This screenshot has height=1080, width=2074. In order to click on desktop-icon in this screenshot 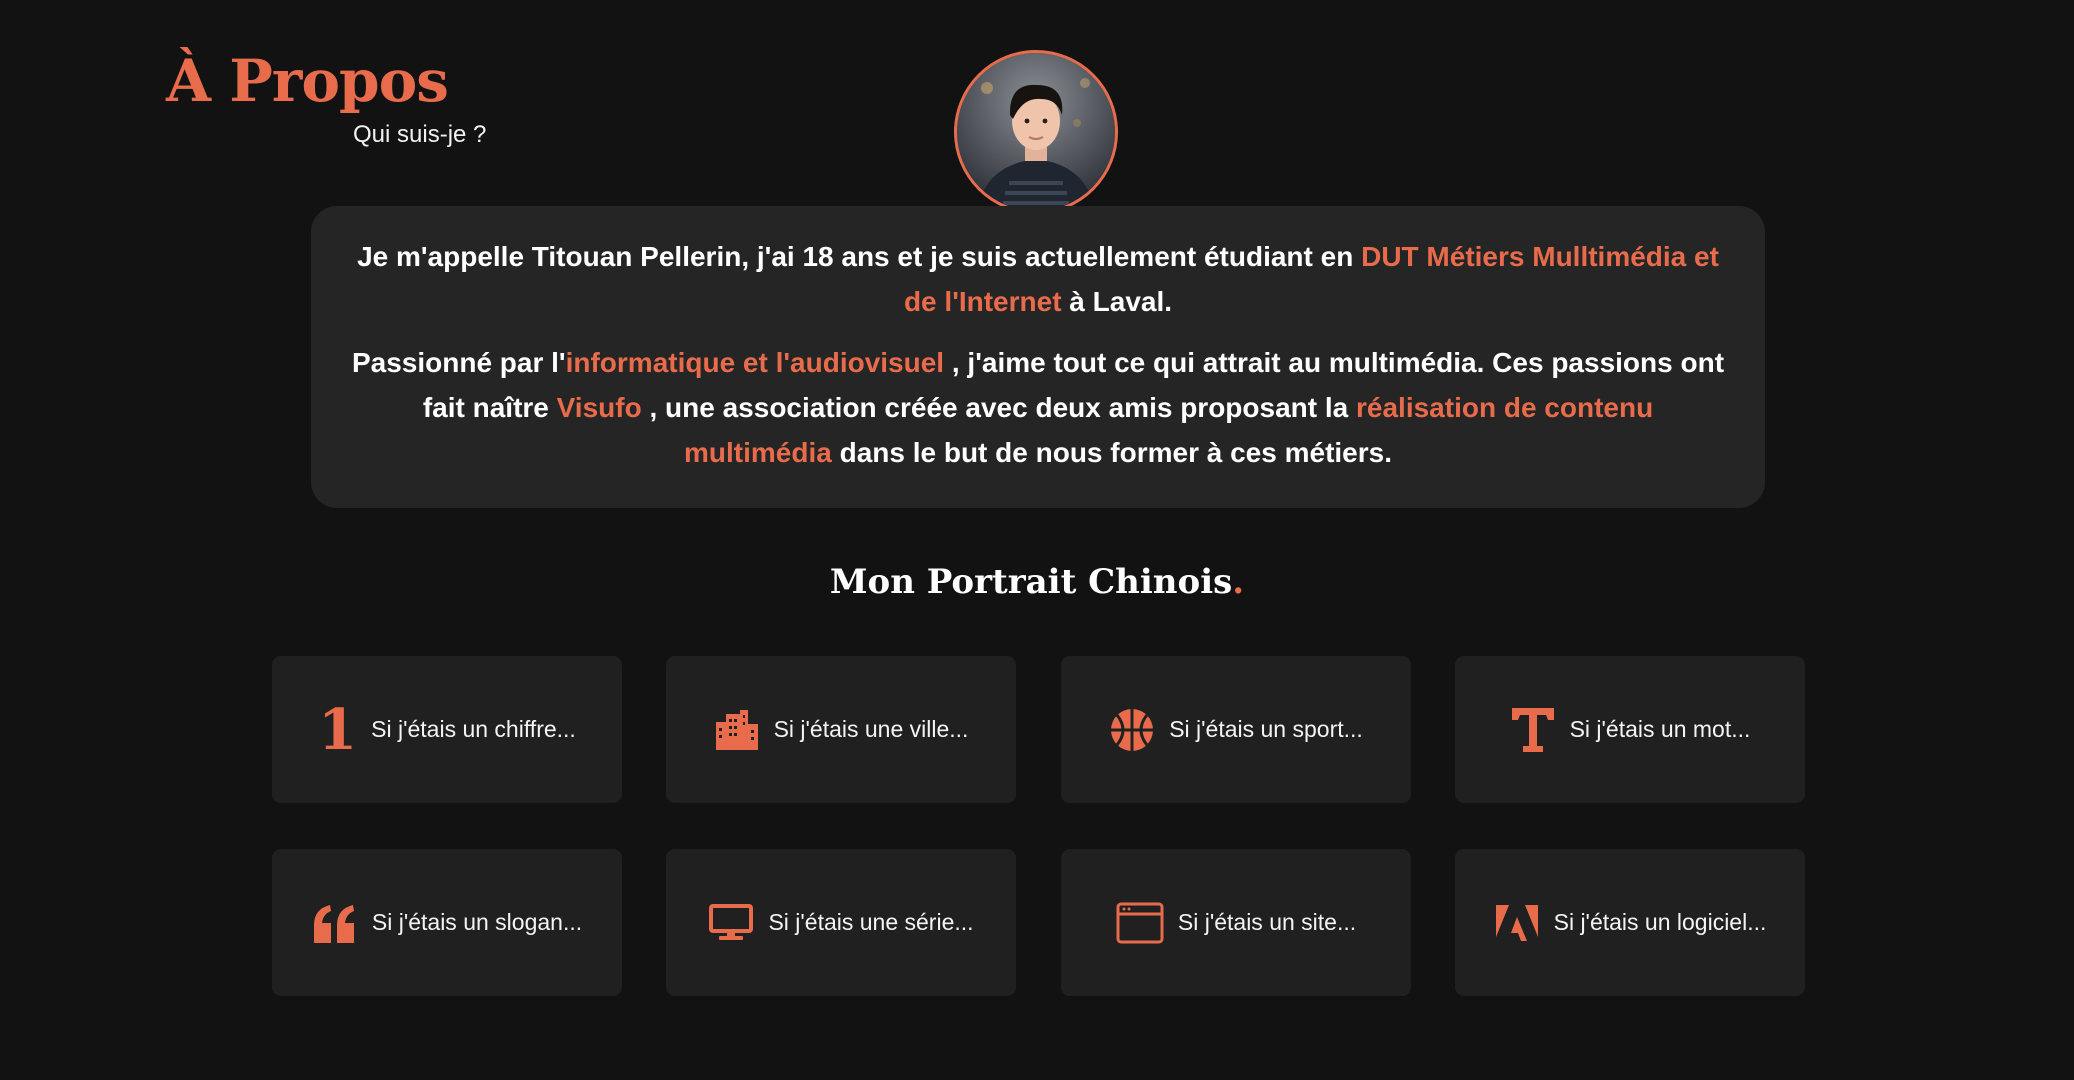, I will do `click(731, 923)`.